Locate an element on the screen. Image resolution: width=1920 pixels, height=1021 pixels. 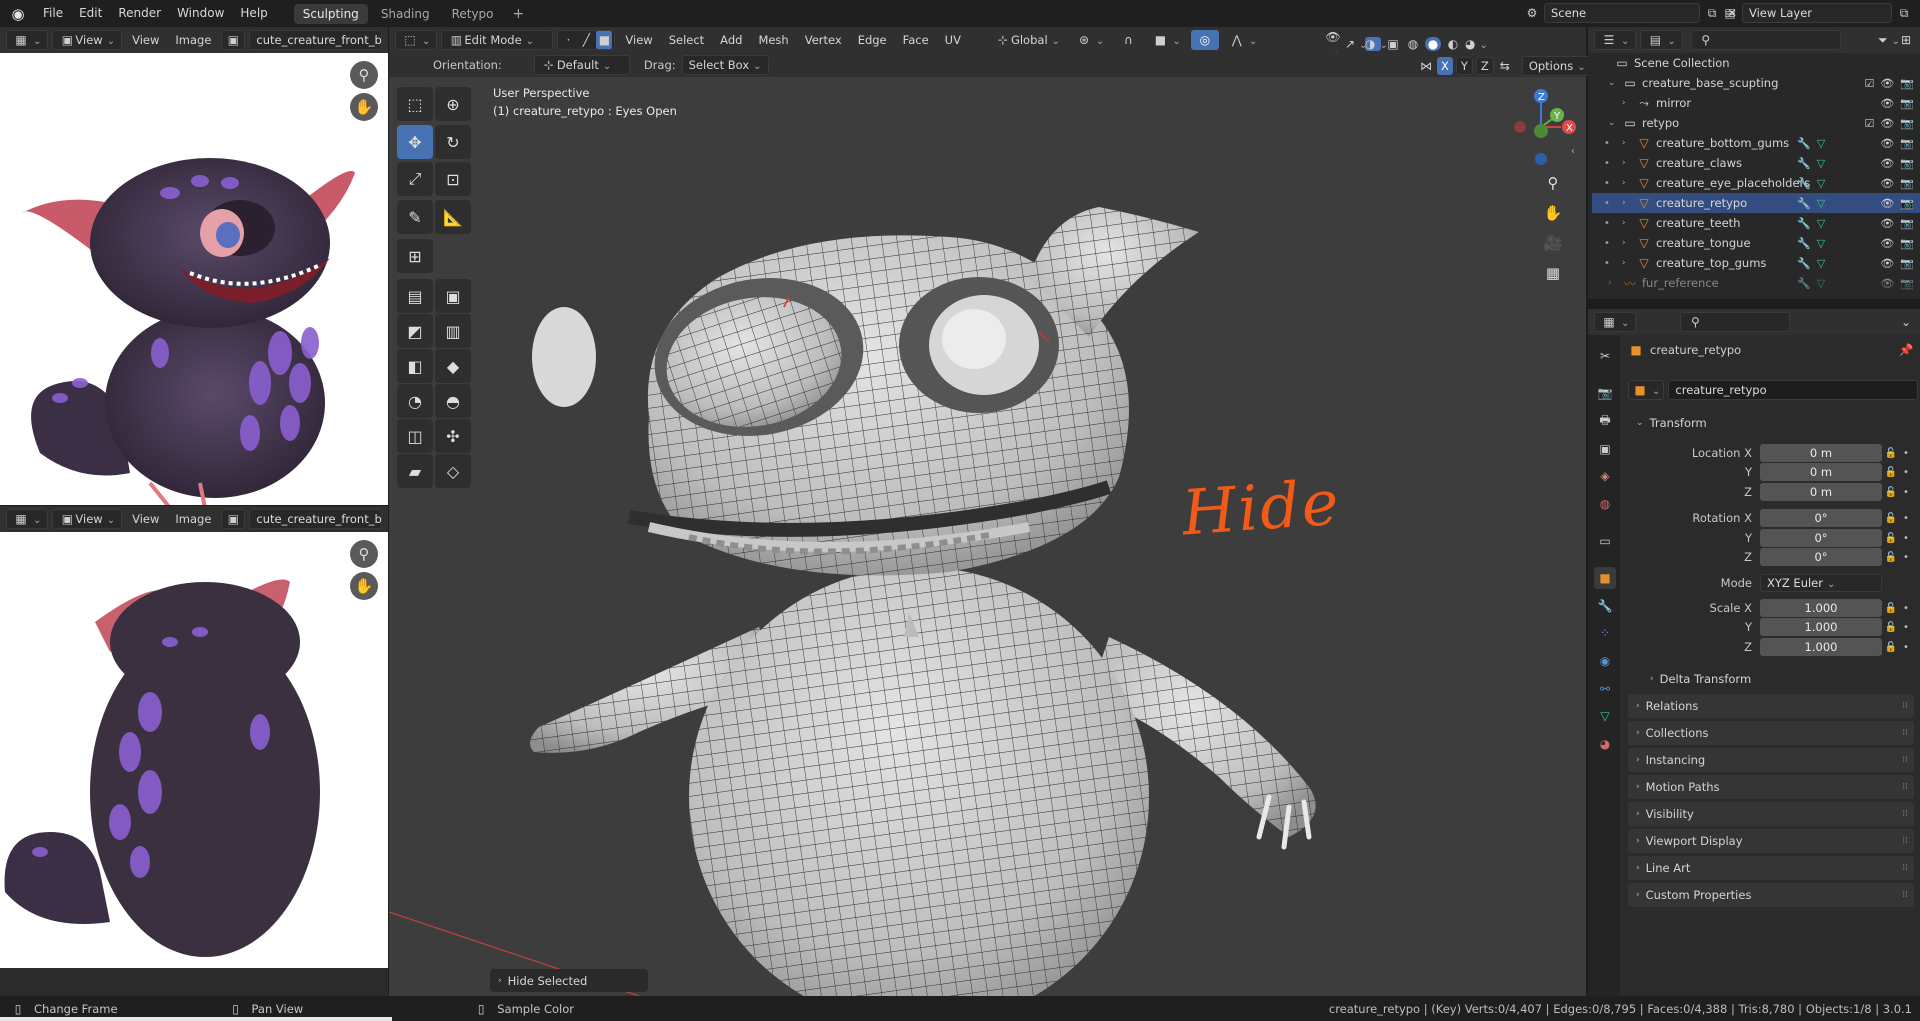
rip-region-tool-icon: ◇ is located at coordinates (453, 471).